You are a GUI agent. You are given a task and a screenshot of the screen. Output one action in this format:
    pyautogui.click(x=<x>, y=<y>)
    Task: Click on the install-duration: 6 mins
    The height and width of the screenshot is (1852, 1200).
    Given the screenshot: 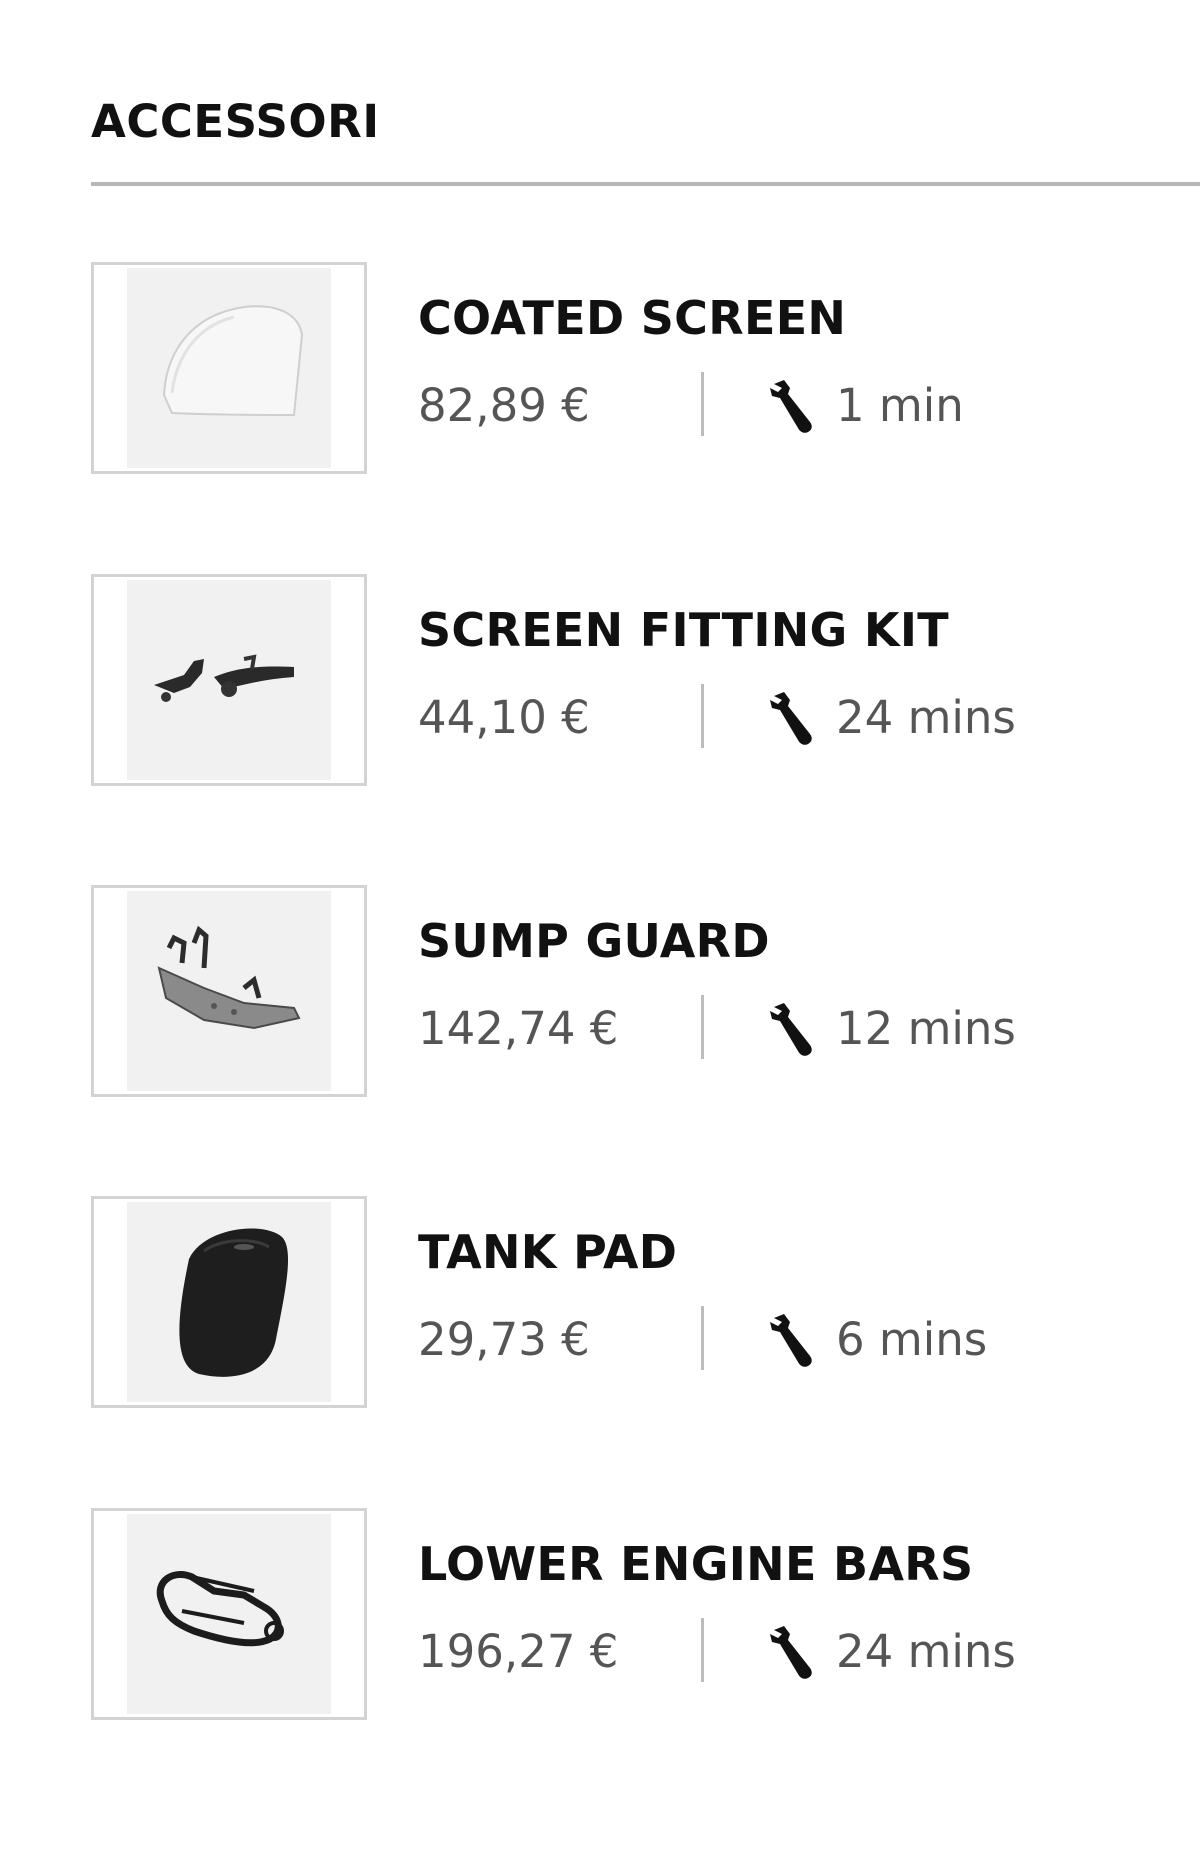 What is the action you would take?
    pyautogui.click(x=912, y=1339)
    